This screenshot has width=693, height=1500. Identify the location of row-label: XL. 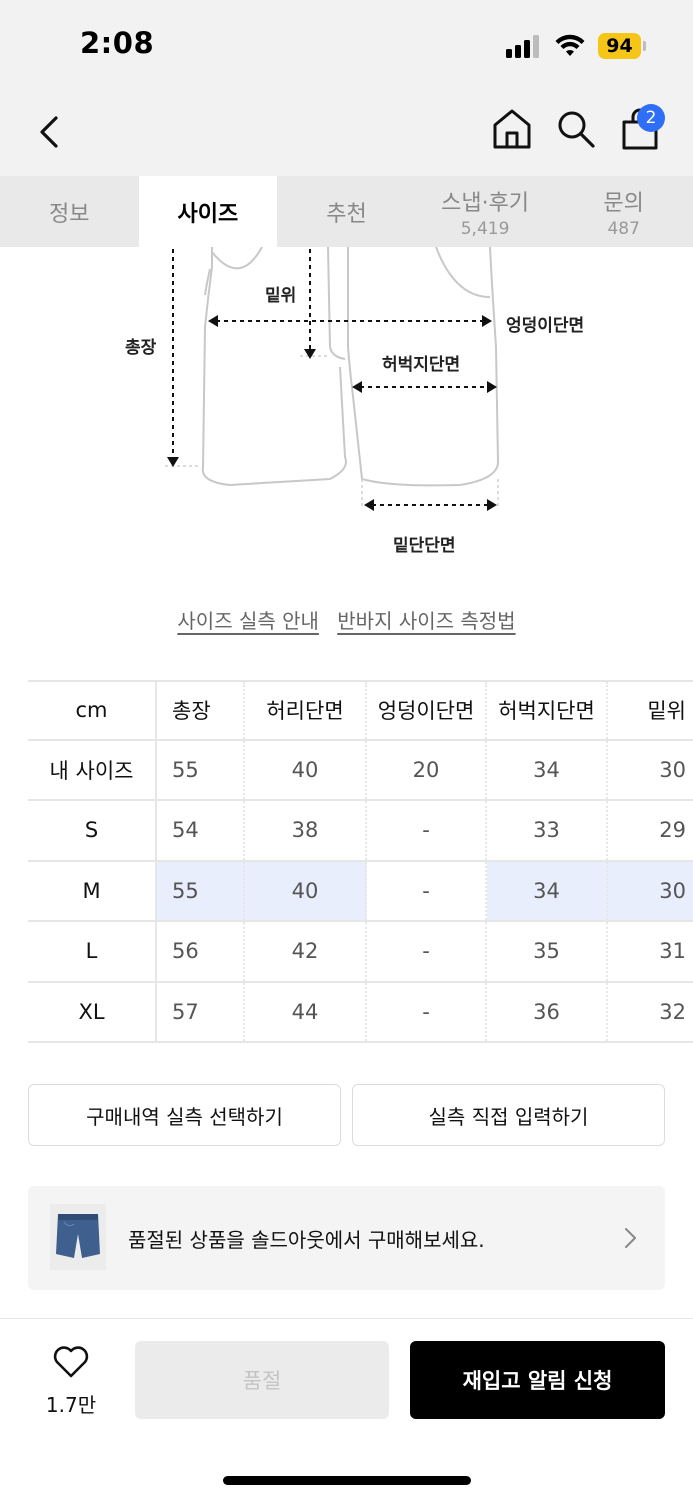
(92, 1011).